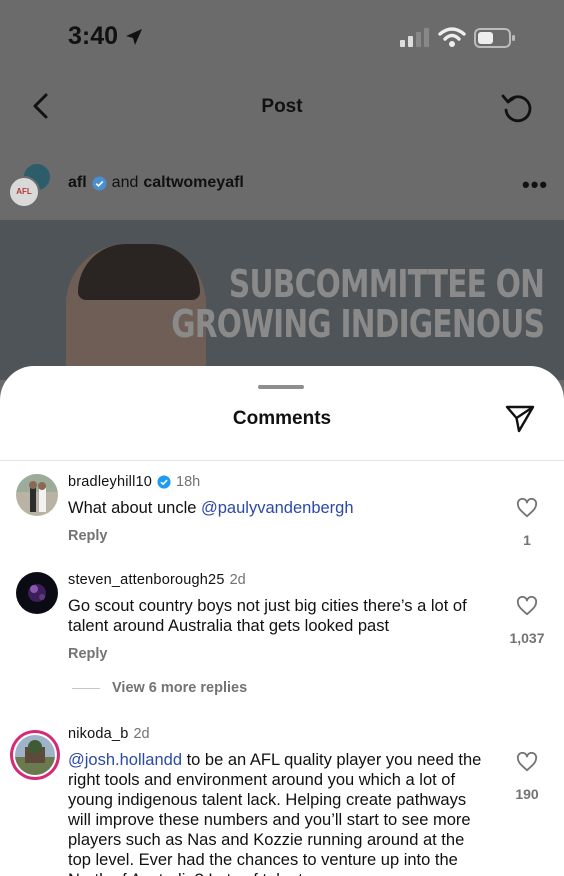 Image resolution: width=564 pixels, height=876 pixels. I want to click on status-bar: 3:40, so click(282, 36).